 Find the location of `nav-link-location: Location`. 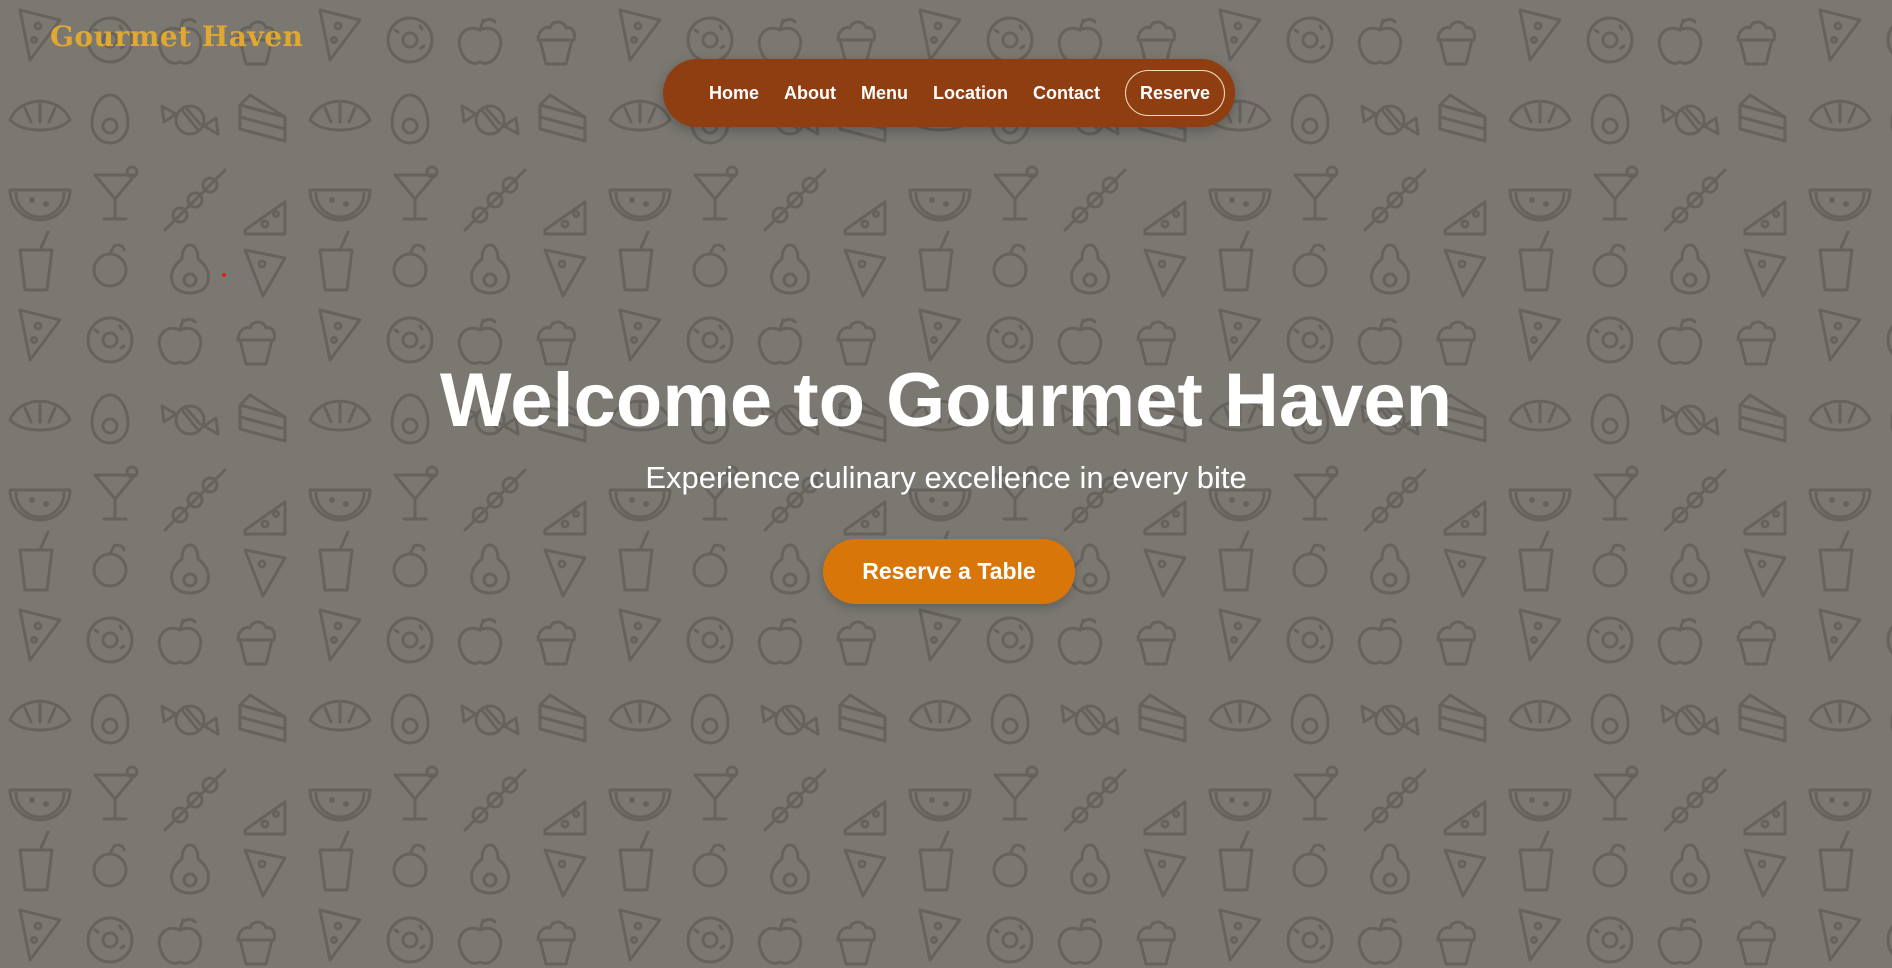

nav-link-location: Location is located at coordinates (970, 93).